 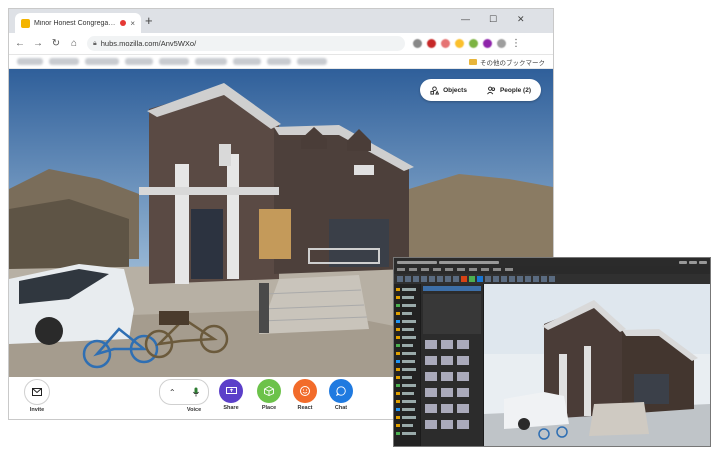 I want to click on place-label: Place, so click(x=269, y=408).